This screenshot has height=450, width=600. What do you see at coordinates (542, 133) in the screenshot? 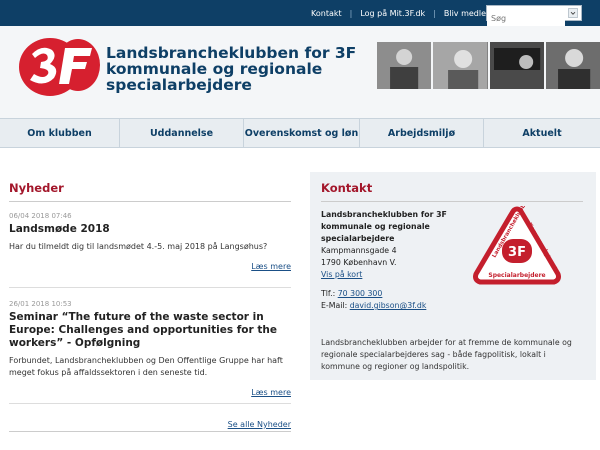
I see `nav-aktuelt: Aktuelt` at bounding box center [542, 133].